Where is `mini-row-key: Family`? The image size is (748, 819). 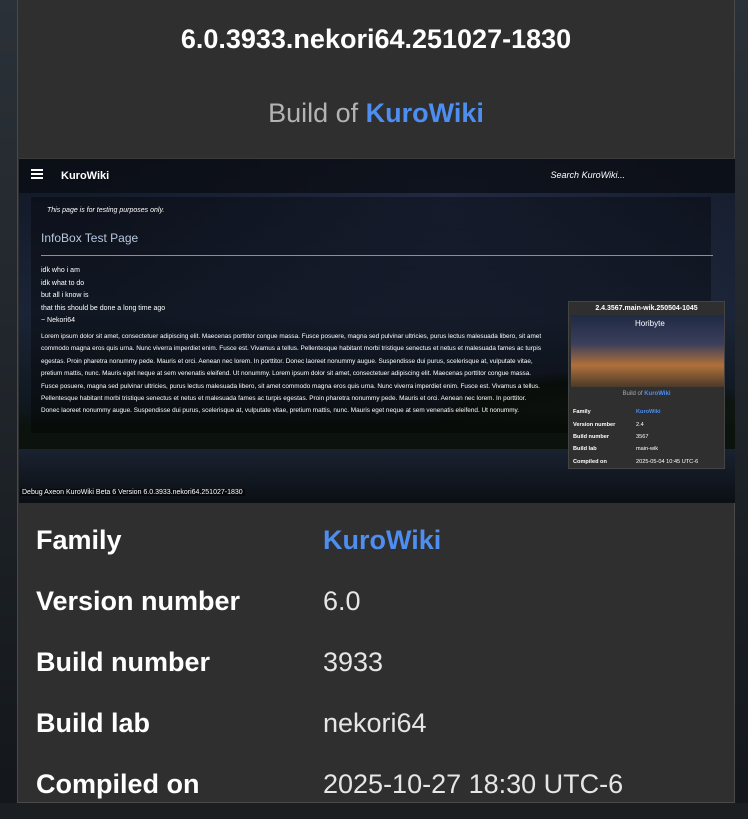
mini-row-key: Family is located at coordinates (582, 412).